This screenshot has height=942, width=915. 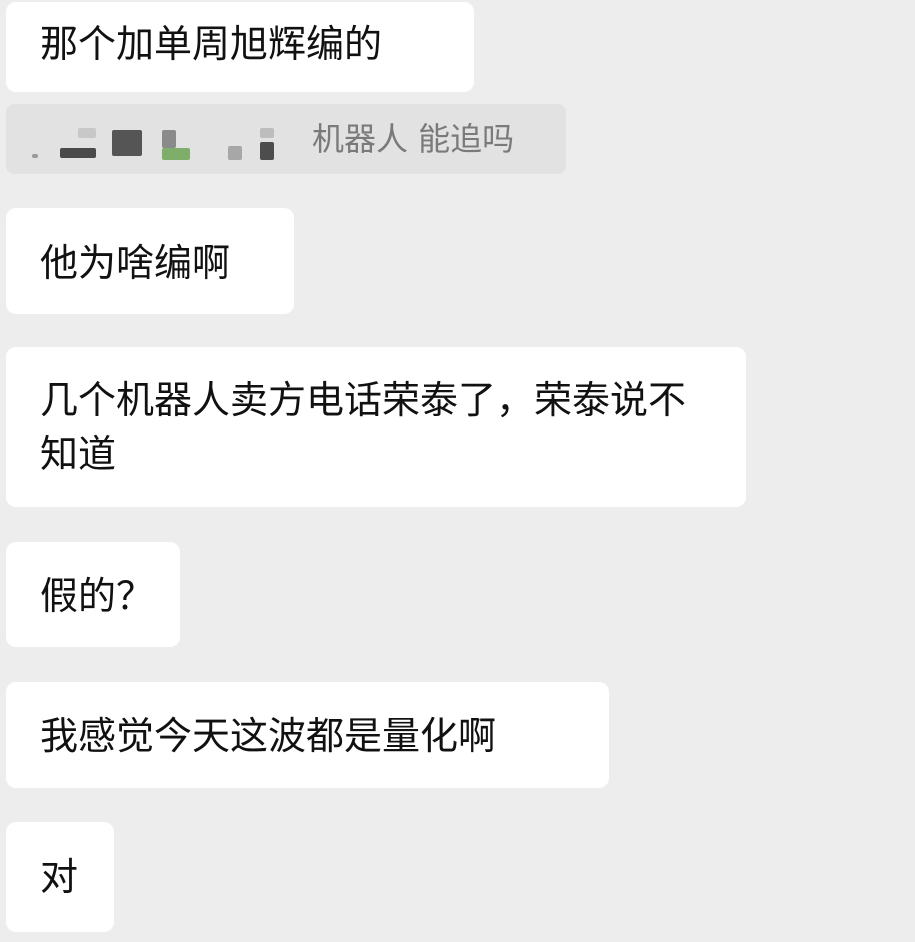 I want to click on message-bubble: 我感觉今天这波都是量化啊, so click(x=307, y=735).